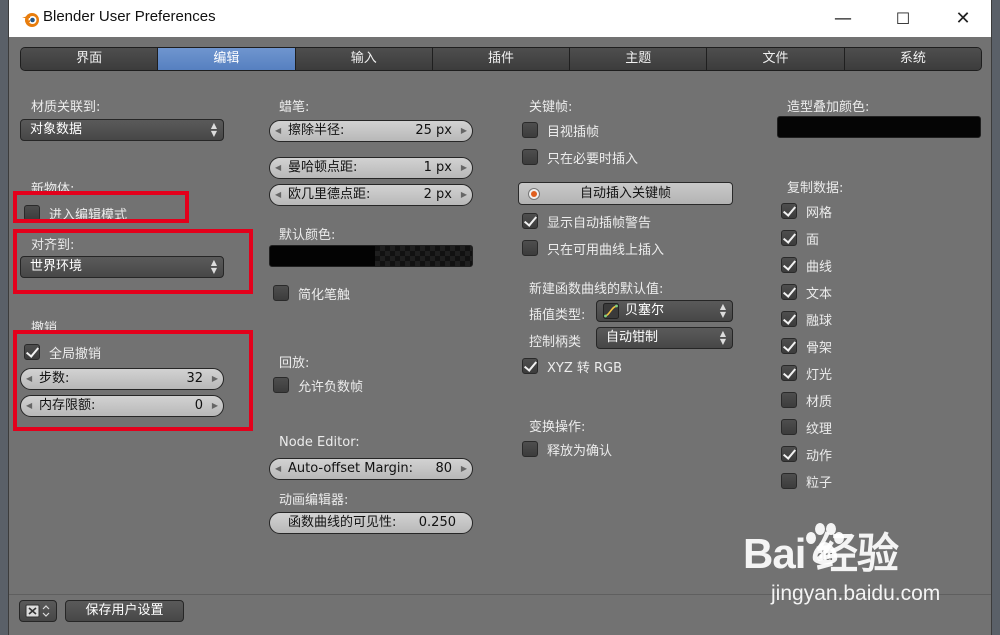  I want to click on dup-armature-checkbox: 骨架, so click(807, 346).